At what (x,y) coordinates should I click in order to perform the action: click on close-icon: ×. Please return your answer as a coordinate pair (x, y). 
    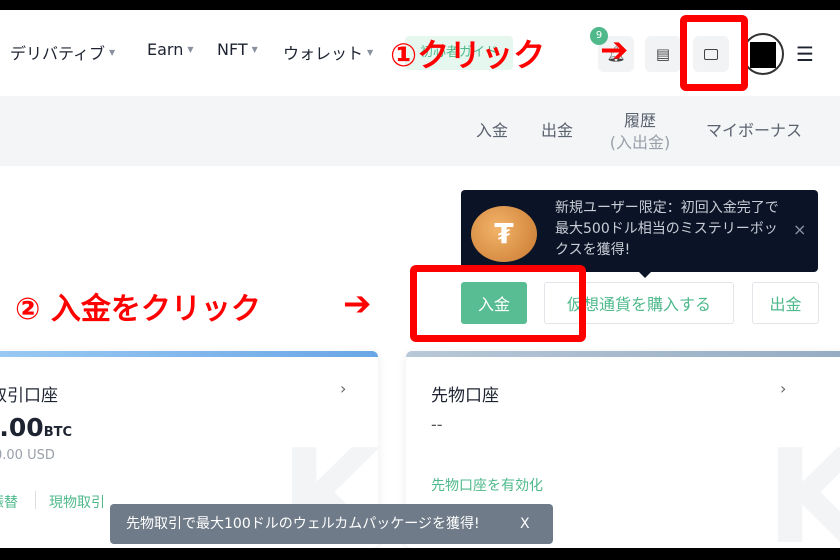
    Looking at the image, I should click on (799, 229).